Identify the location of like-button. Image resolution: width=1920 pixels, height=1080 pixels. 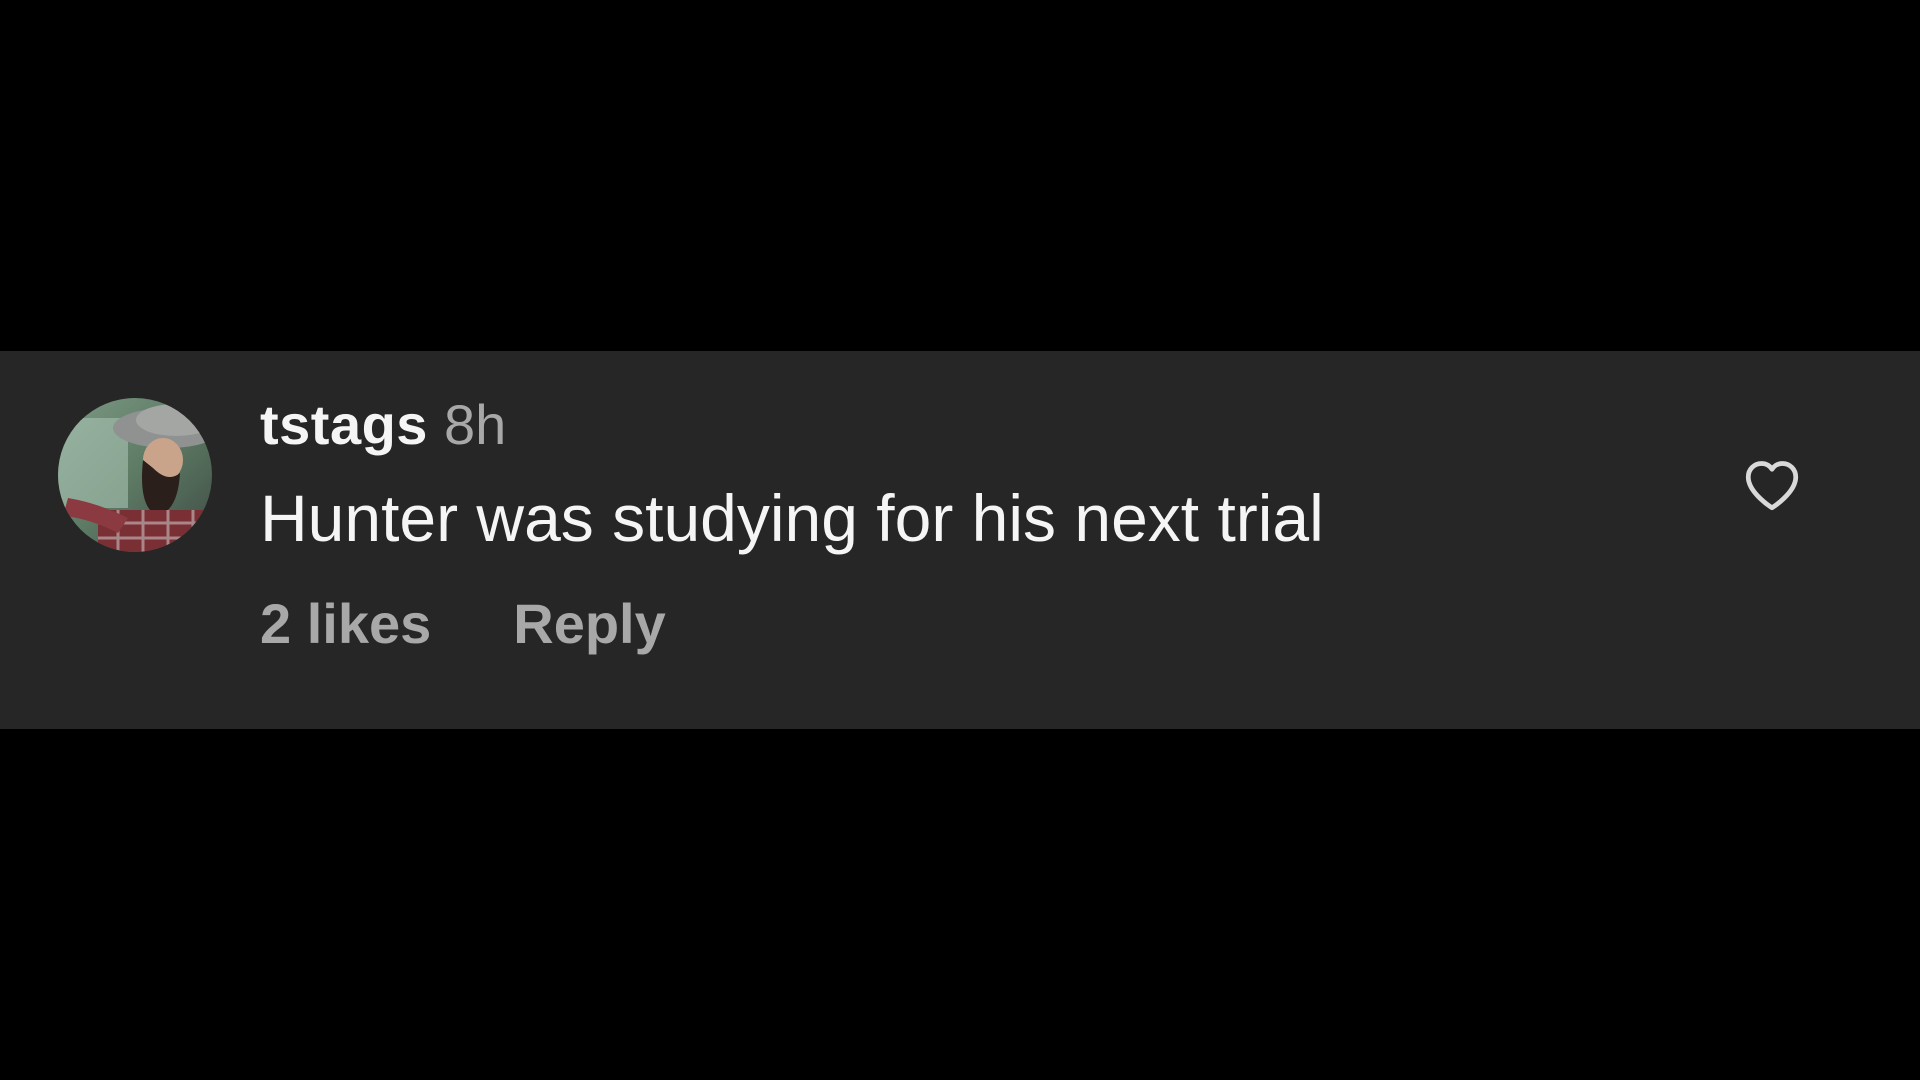
(1772, 484).